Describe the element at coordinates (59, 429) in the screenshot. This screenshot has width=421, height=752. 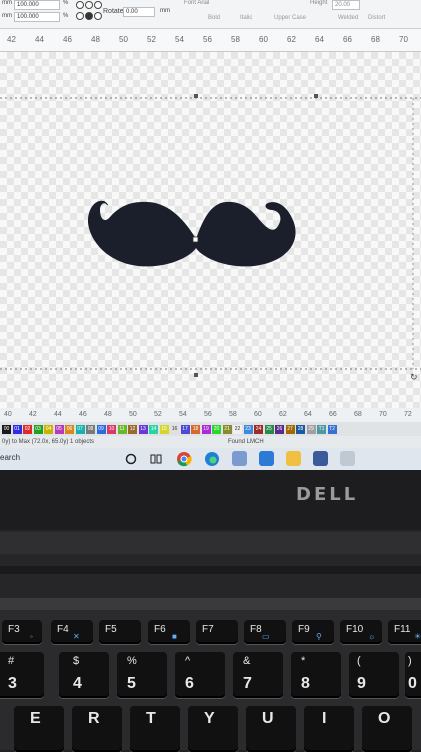
I see `layer-swatch: 05` at that location.